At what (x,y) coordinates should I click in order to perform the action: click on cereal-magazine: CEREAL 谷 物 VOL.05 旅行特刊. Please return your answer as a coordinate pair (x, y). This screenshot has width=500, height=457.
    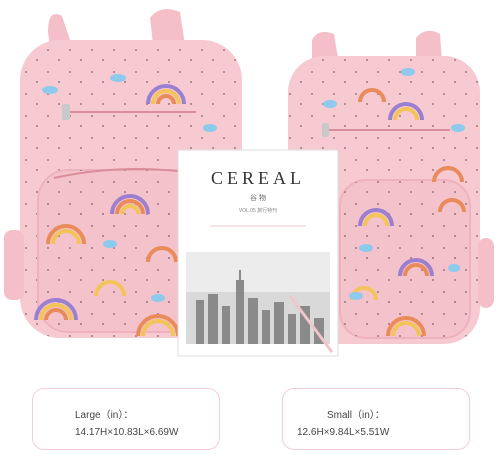
    Looking at the image, I should click on (258, 253).